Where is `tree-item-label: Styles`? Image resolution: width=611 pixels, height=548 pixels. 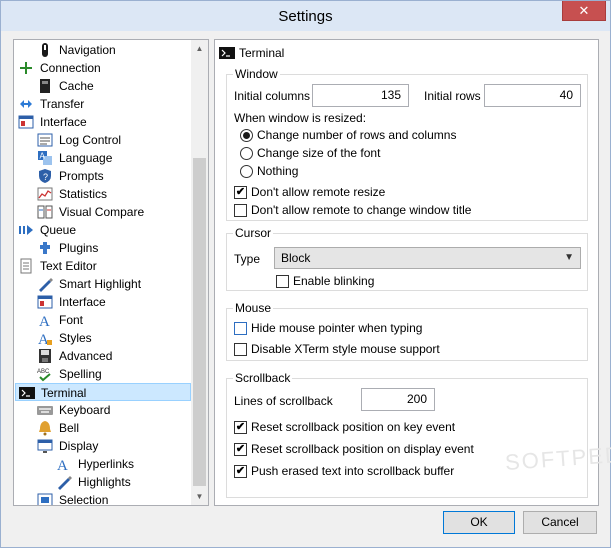 tree-item-label: Styles is located at coordinates (75, 338).